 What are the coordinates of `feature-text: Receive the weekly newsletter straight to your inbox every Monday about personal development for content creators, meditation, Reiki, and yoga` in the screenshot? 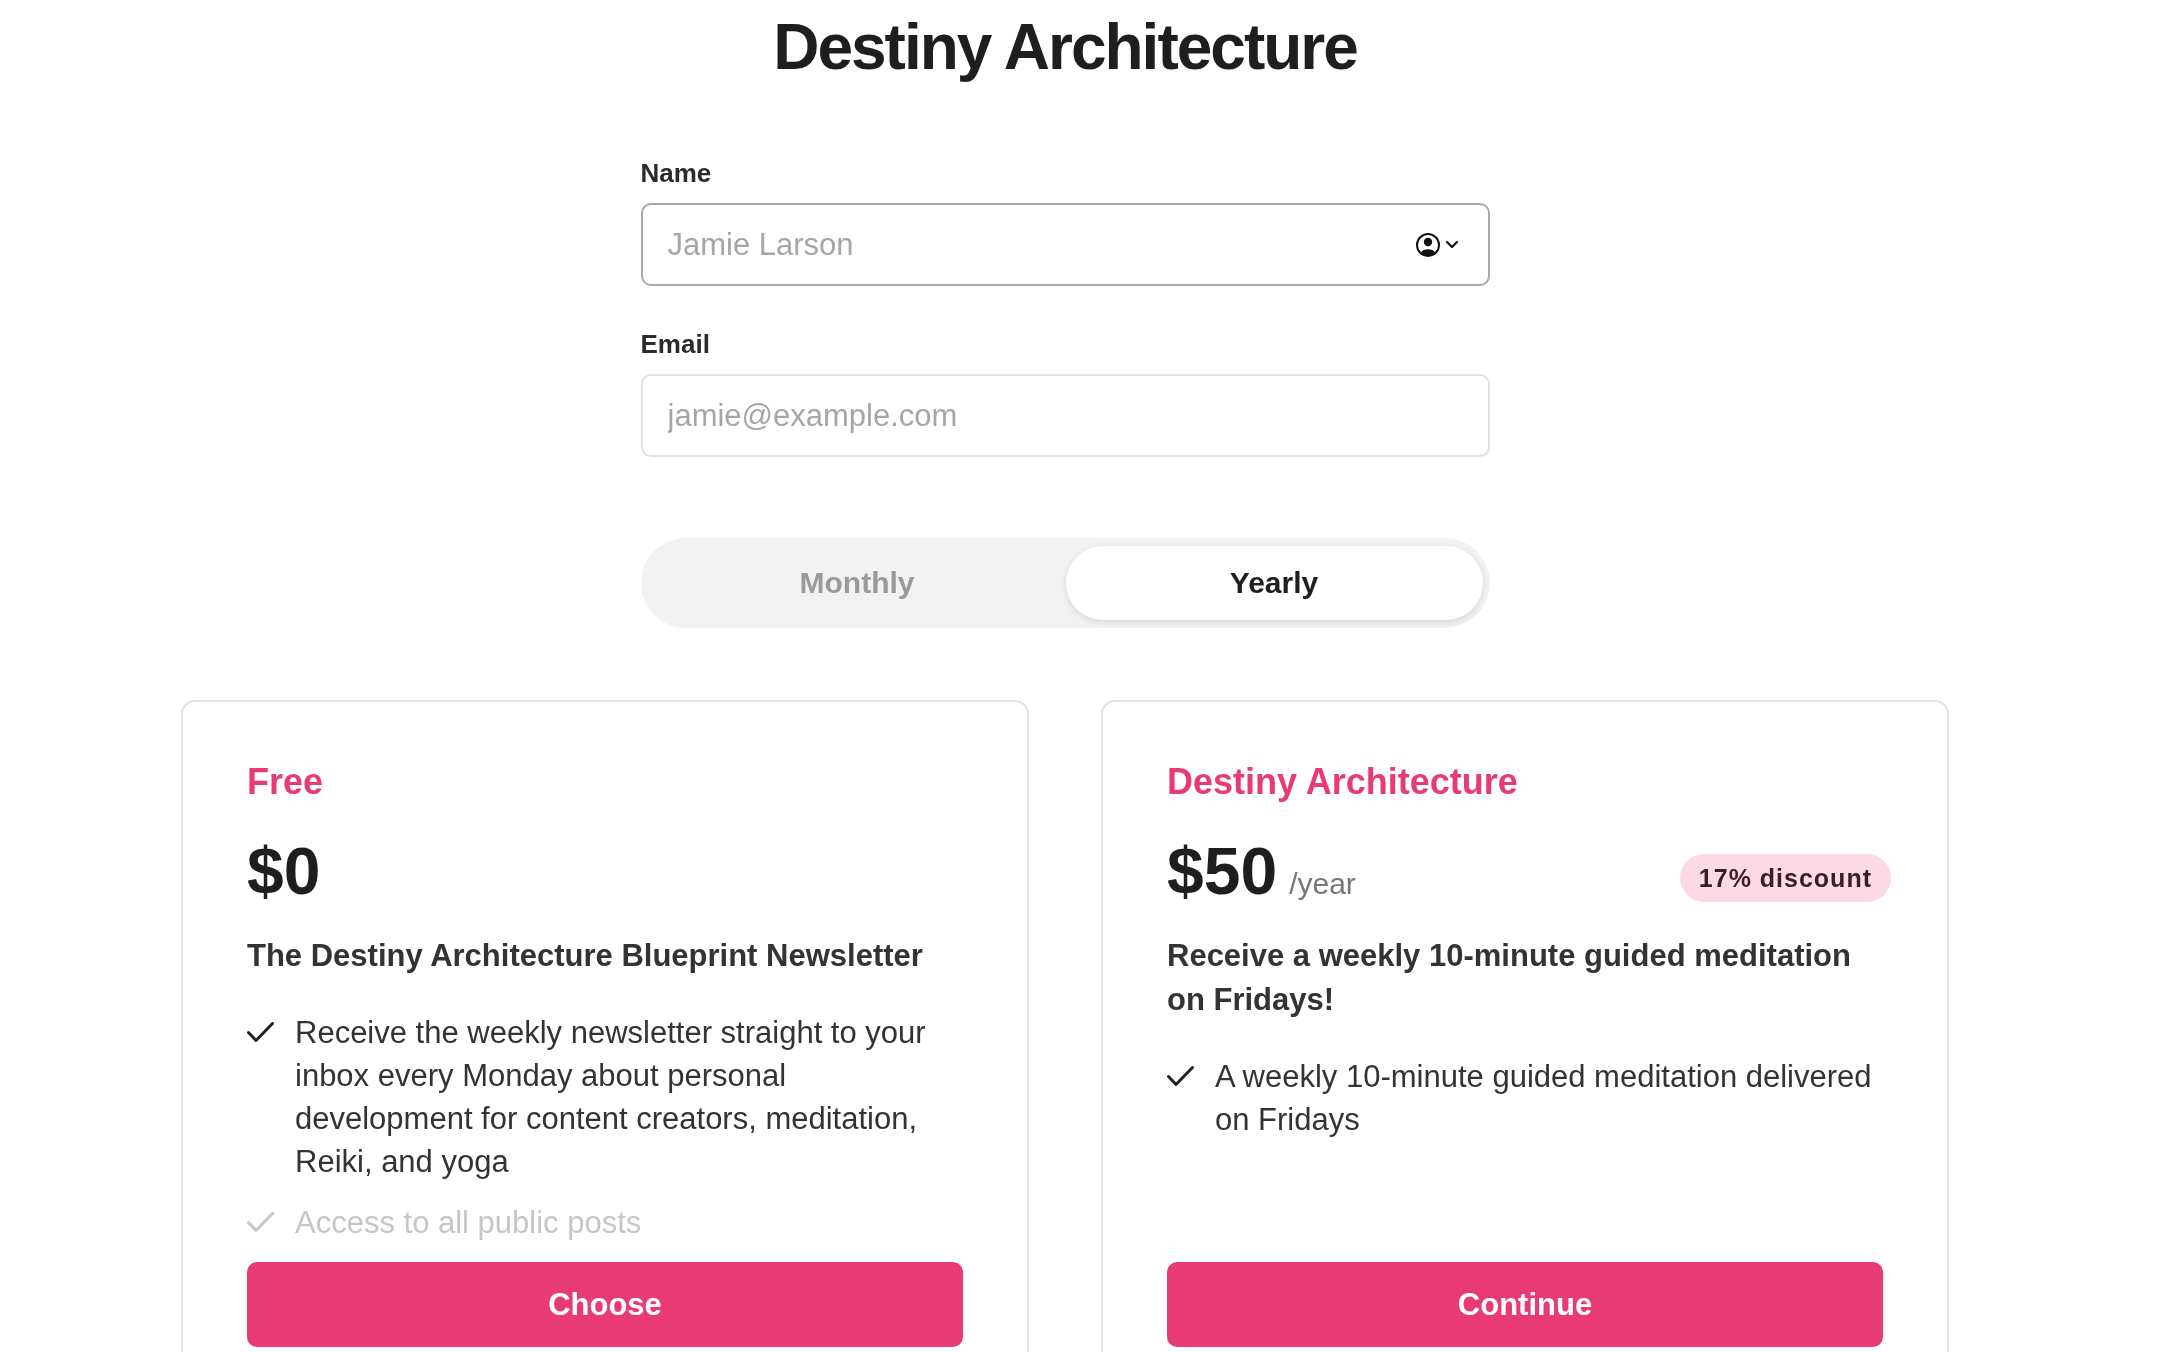 It's located at (611, 1097).